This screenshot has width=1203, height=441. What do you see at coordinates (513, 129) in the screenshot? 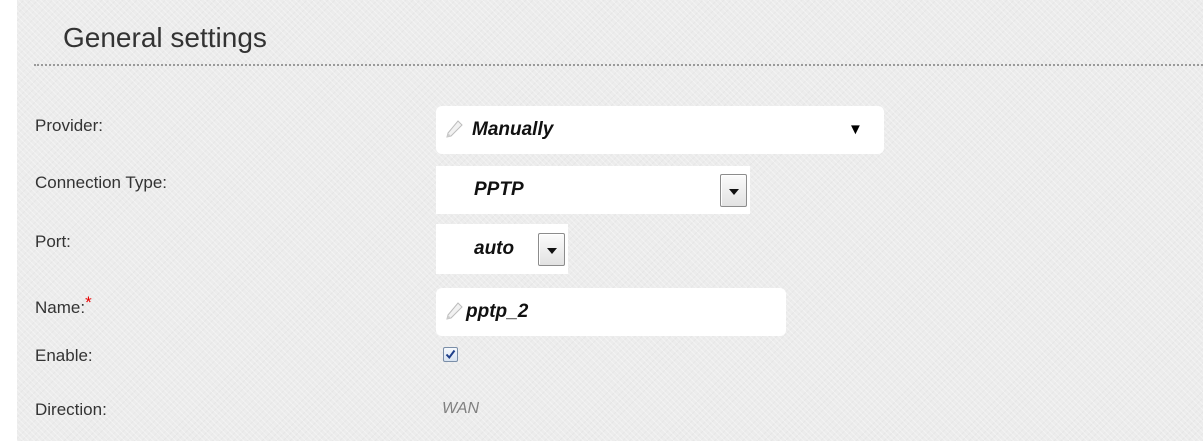
I see `provider-value: Manually` at bounding box center [513, 129].